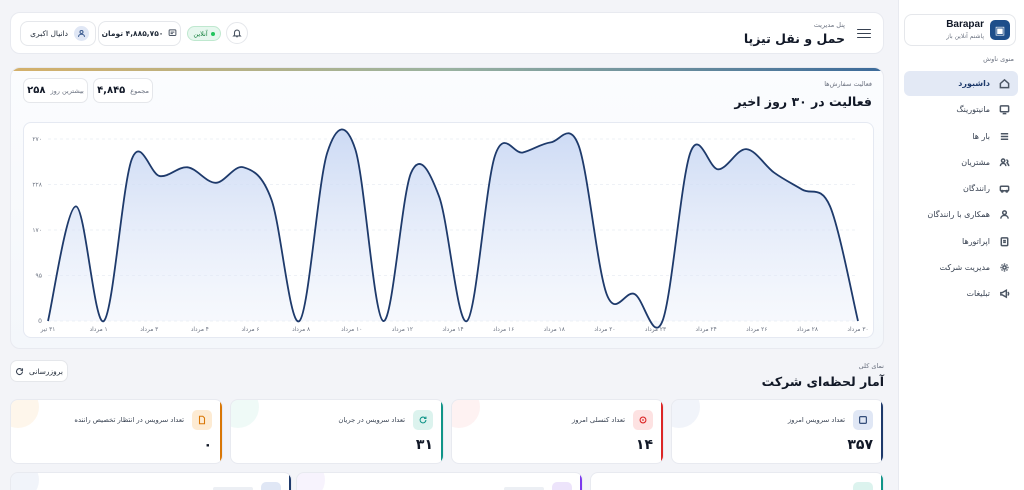 Image resolution: width=1024 pixels, height=490 pixels. I want to click on header-subtitle: پنل مدیریت, so click(829, 25).